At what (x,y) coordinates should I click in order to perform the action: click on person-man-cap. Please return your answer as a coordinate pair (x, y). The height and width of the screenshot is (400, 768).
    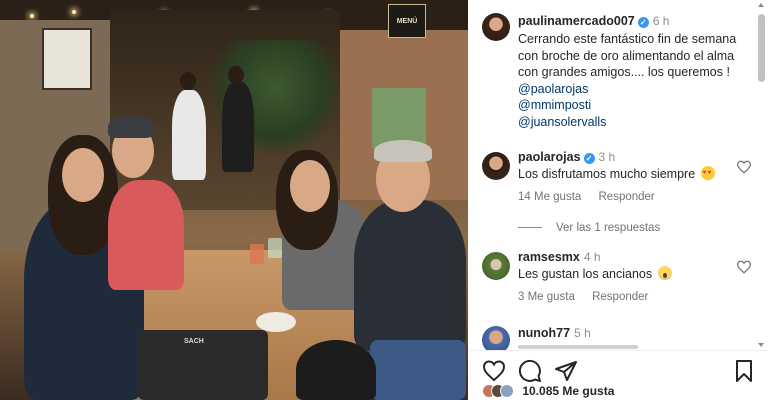
    Looking at the image, I should click on (146, 235).